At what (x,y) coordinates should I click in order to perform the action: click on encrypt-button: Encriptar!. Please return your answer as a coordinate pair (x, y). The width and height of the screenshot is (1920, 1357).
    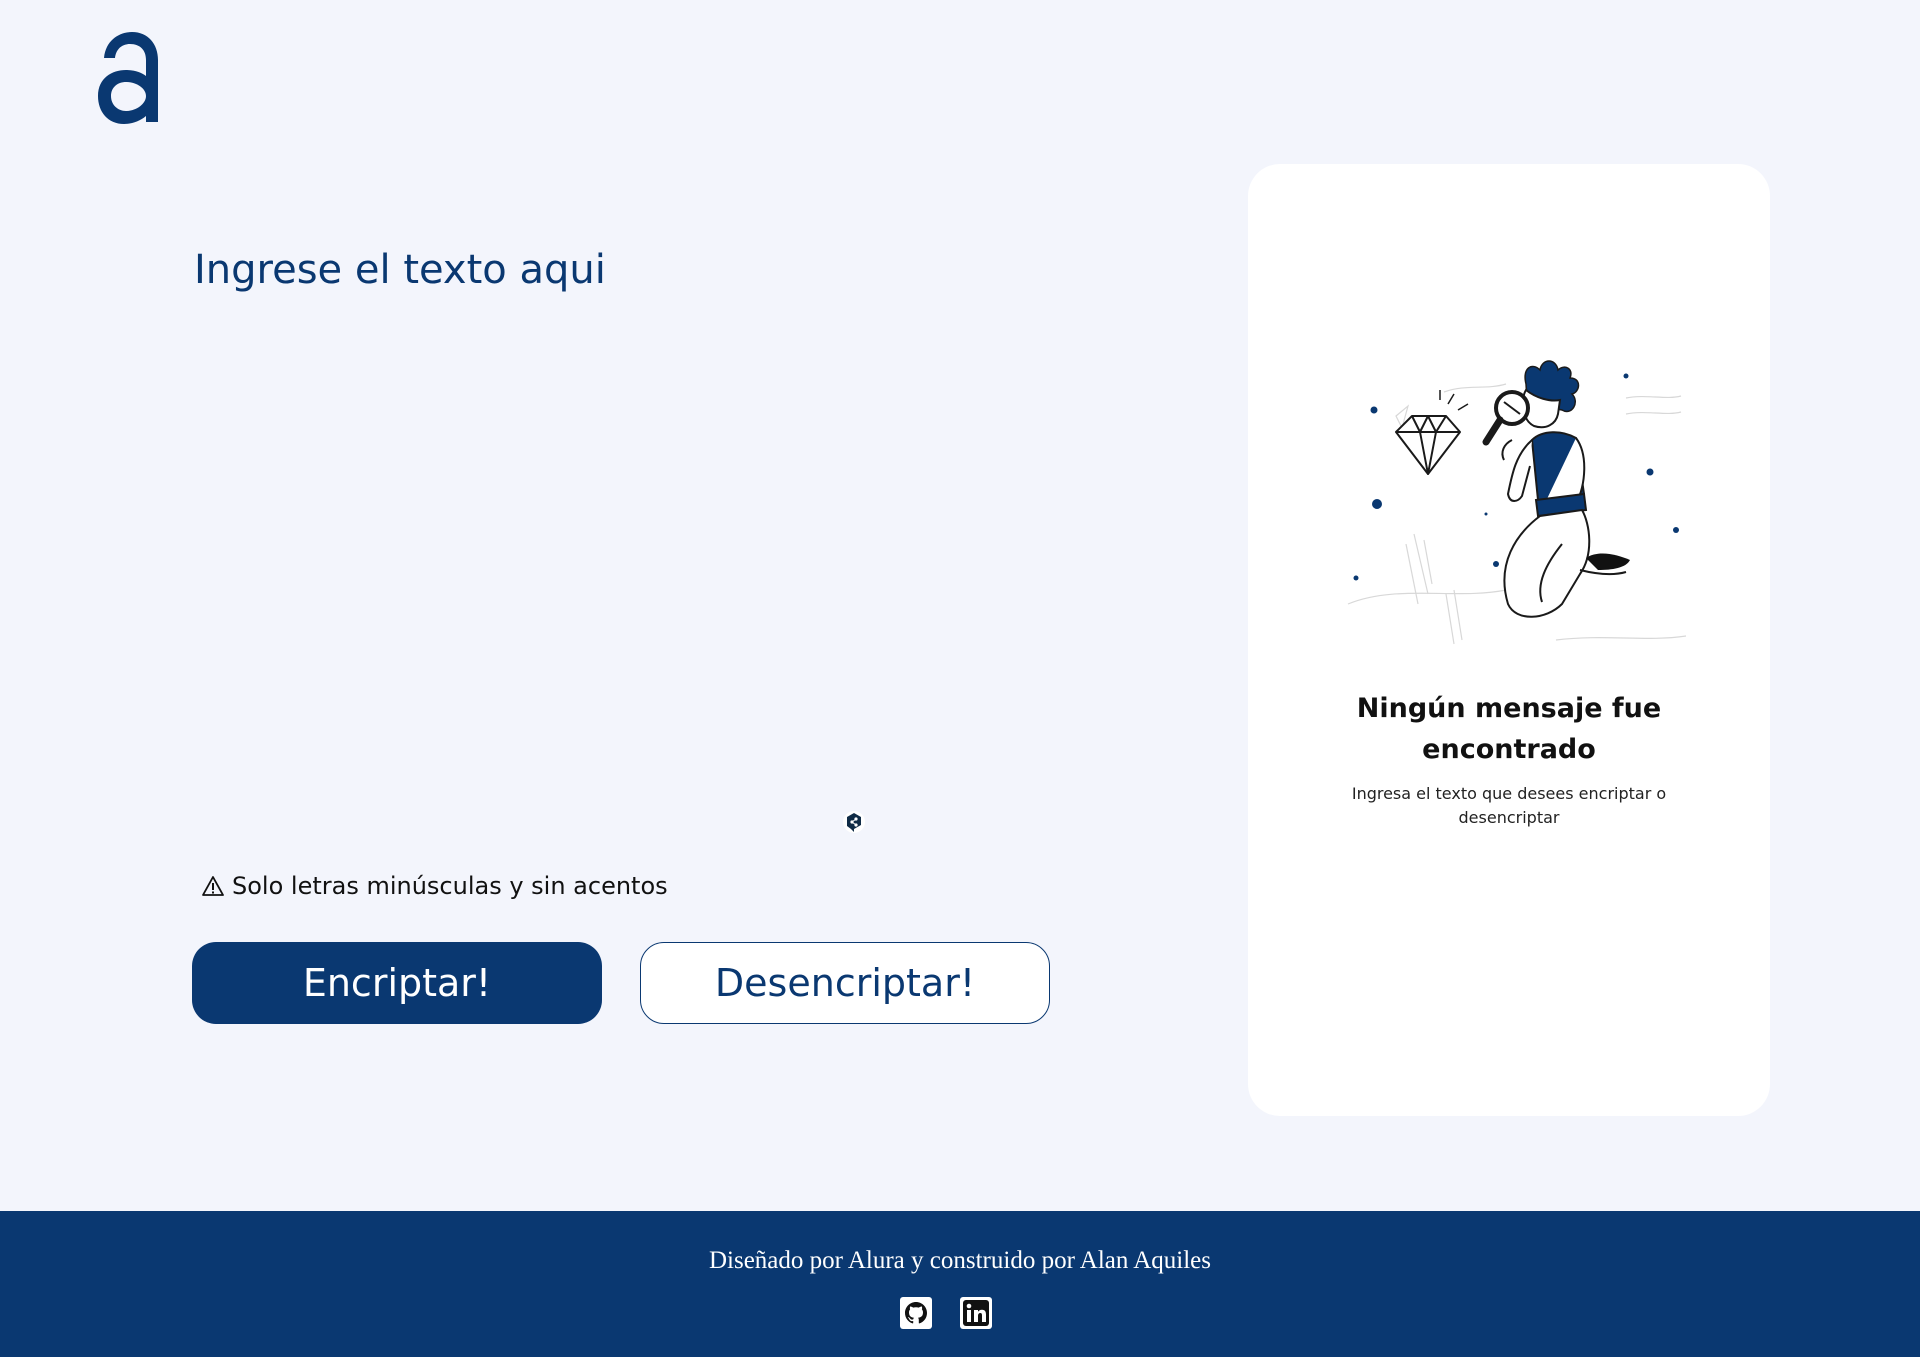
    Looking at the image, I should click on (397, 983).